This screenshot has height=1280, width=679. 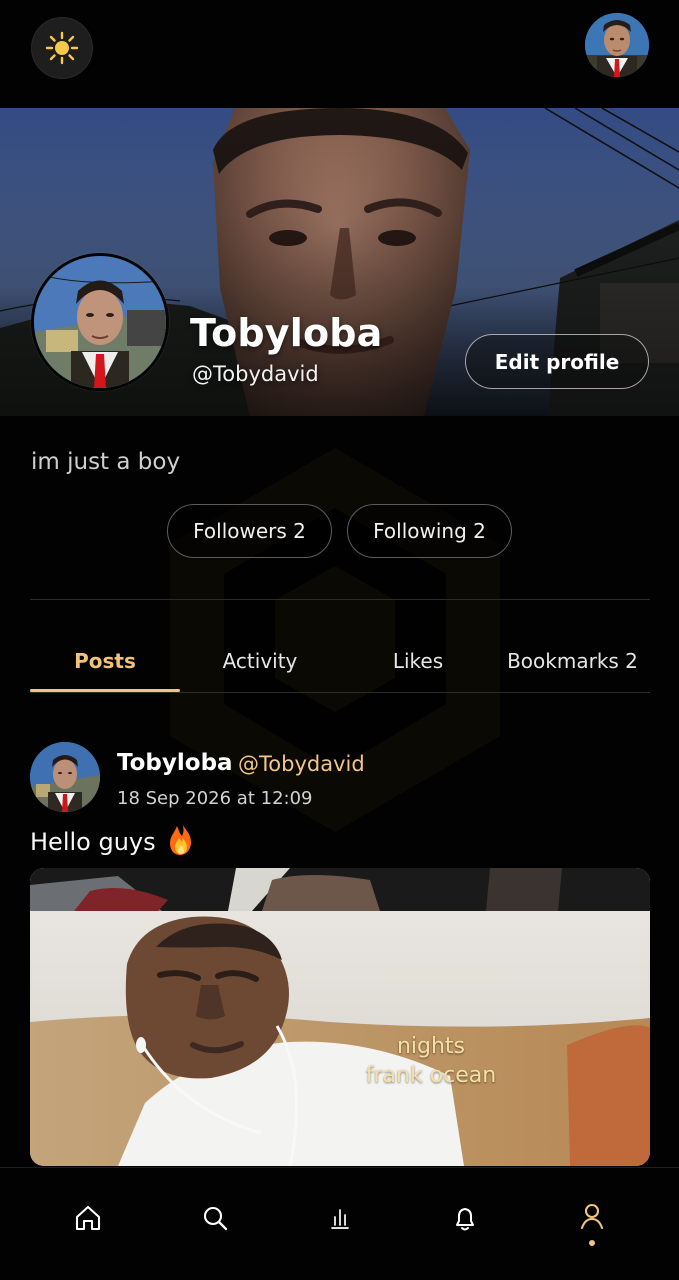 I want to click on post-text: Hello guys, so click(x=112, y=839).